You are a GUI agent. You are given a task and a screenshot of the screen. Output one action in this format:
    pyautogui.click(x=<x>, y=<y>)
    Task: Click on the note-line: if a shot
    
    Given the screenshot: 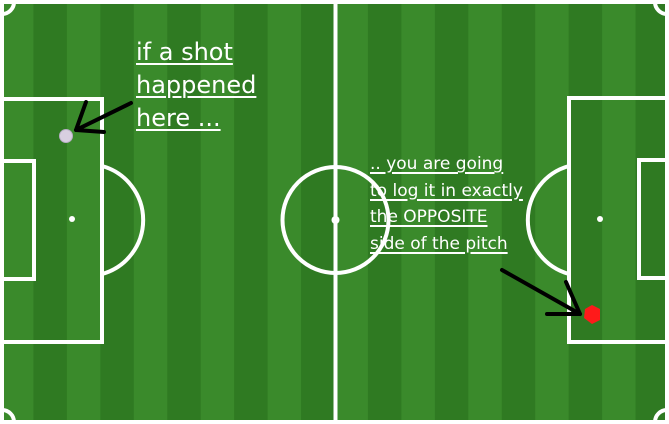 What is the action you would take?
    pyautogui.click(x=184, y=52)
    